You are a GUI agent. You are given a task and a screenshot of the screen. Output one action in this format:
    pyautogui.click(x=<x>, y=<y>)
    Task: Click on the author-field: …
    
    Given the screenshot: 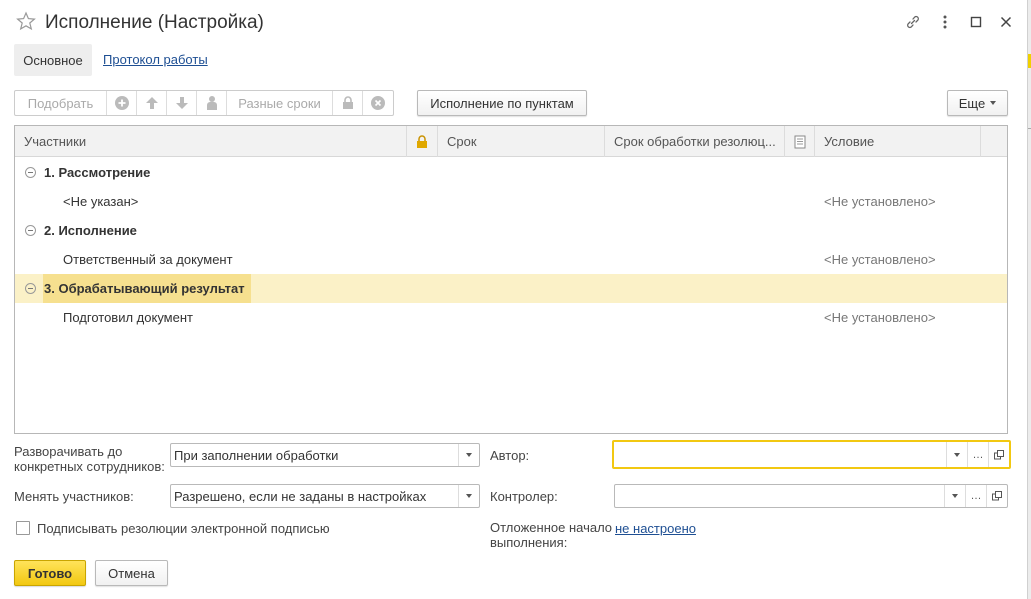 What is the action you would take?
    pyautogui.click(x=811, y=454)
    